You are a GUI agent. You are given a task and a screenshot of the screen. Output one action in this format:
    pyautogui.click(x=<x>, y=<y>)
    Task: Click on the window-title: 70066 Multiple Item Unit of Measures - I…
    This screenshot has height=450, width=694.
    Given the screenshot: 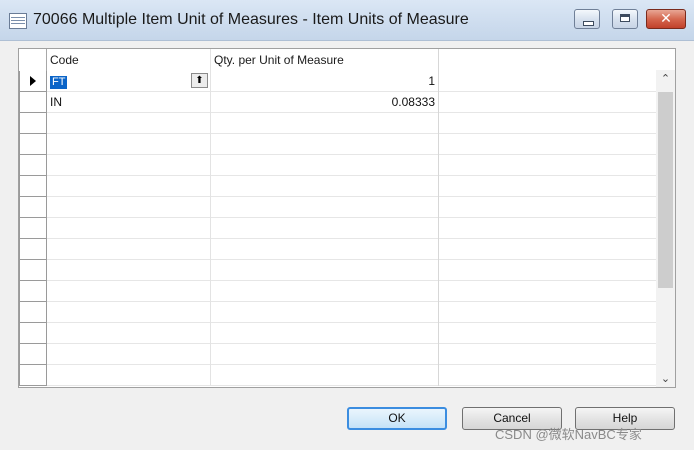 What is the action you would take?
    pyautogui.click(x=251, y=19)
    